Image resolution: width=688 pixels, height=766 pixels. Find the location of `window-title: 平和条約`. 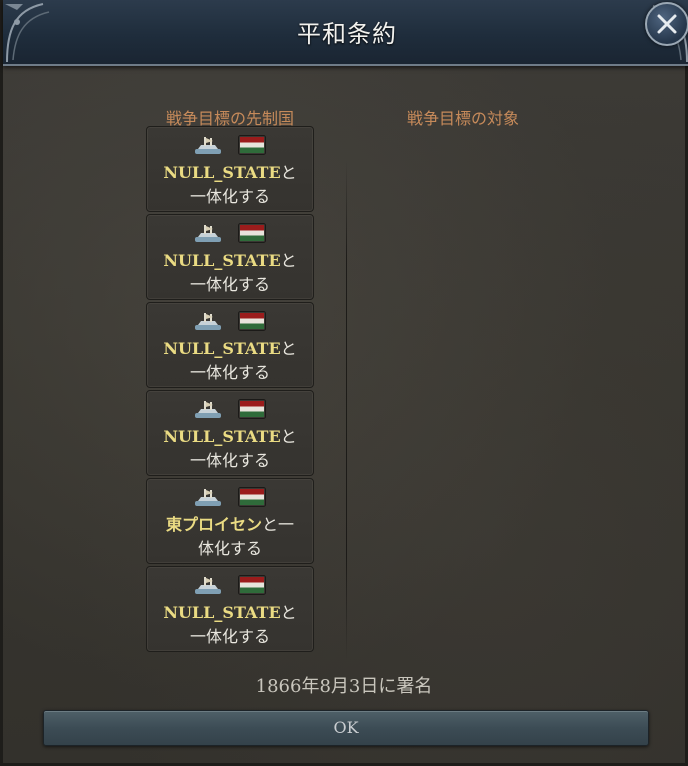

window-title: 平和条約 is located at coordinates (347, 34).